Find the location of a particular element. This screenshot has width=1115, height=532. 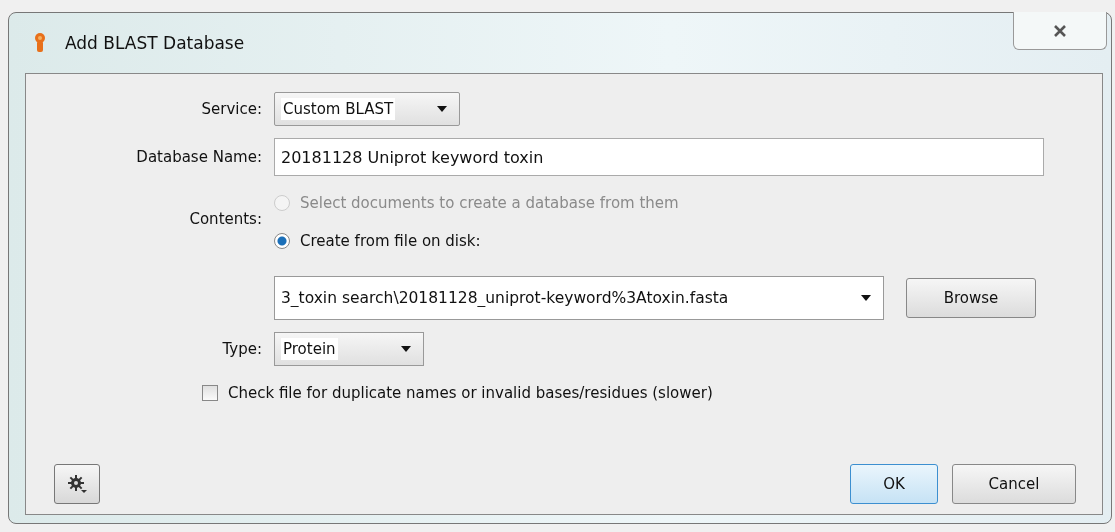

database-name-label: Database Name: is located at coordinates (198, 157).